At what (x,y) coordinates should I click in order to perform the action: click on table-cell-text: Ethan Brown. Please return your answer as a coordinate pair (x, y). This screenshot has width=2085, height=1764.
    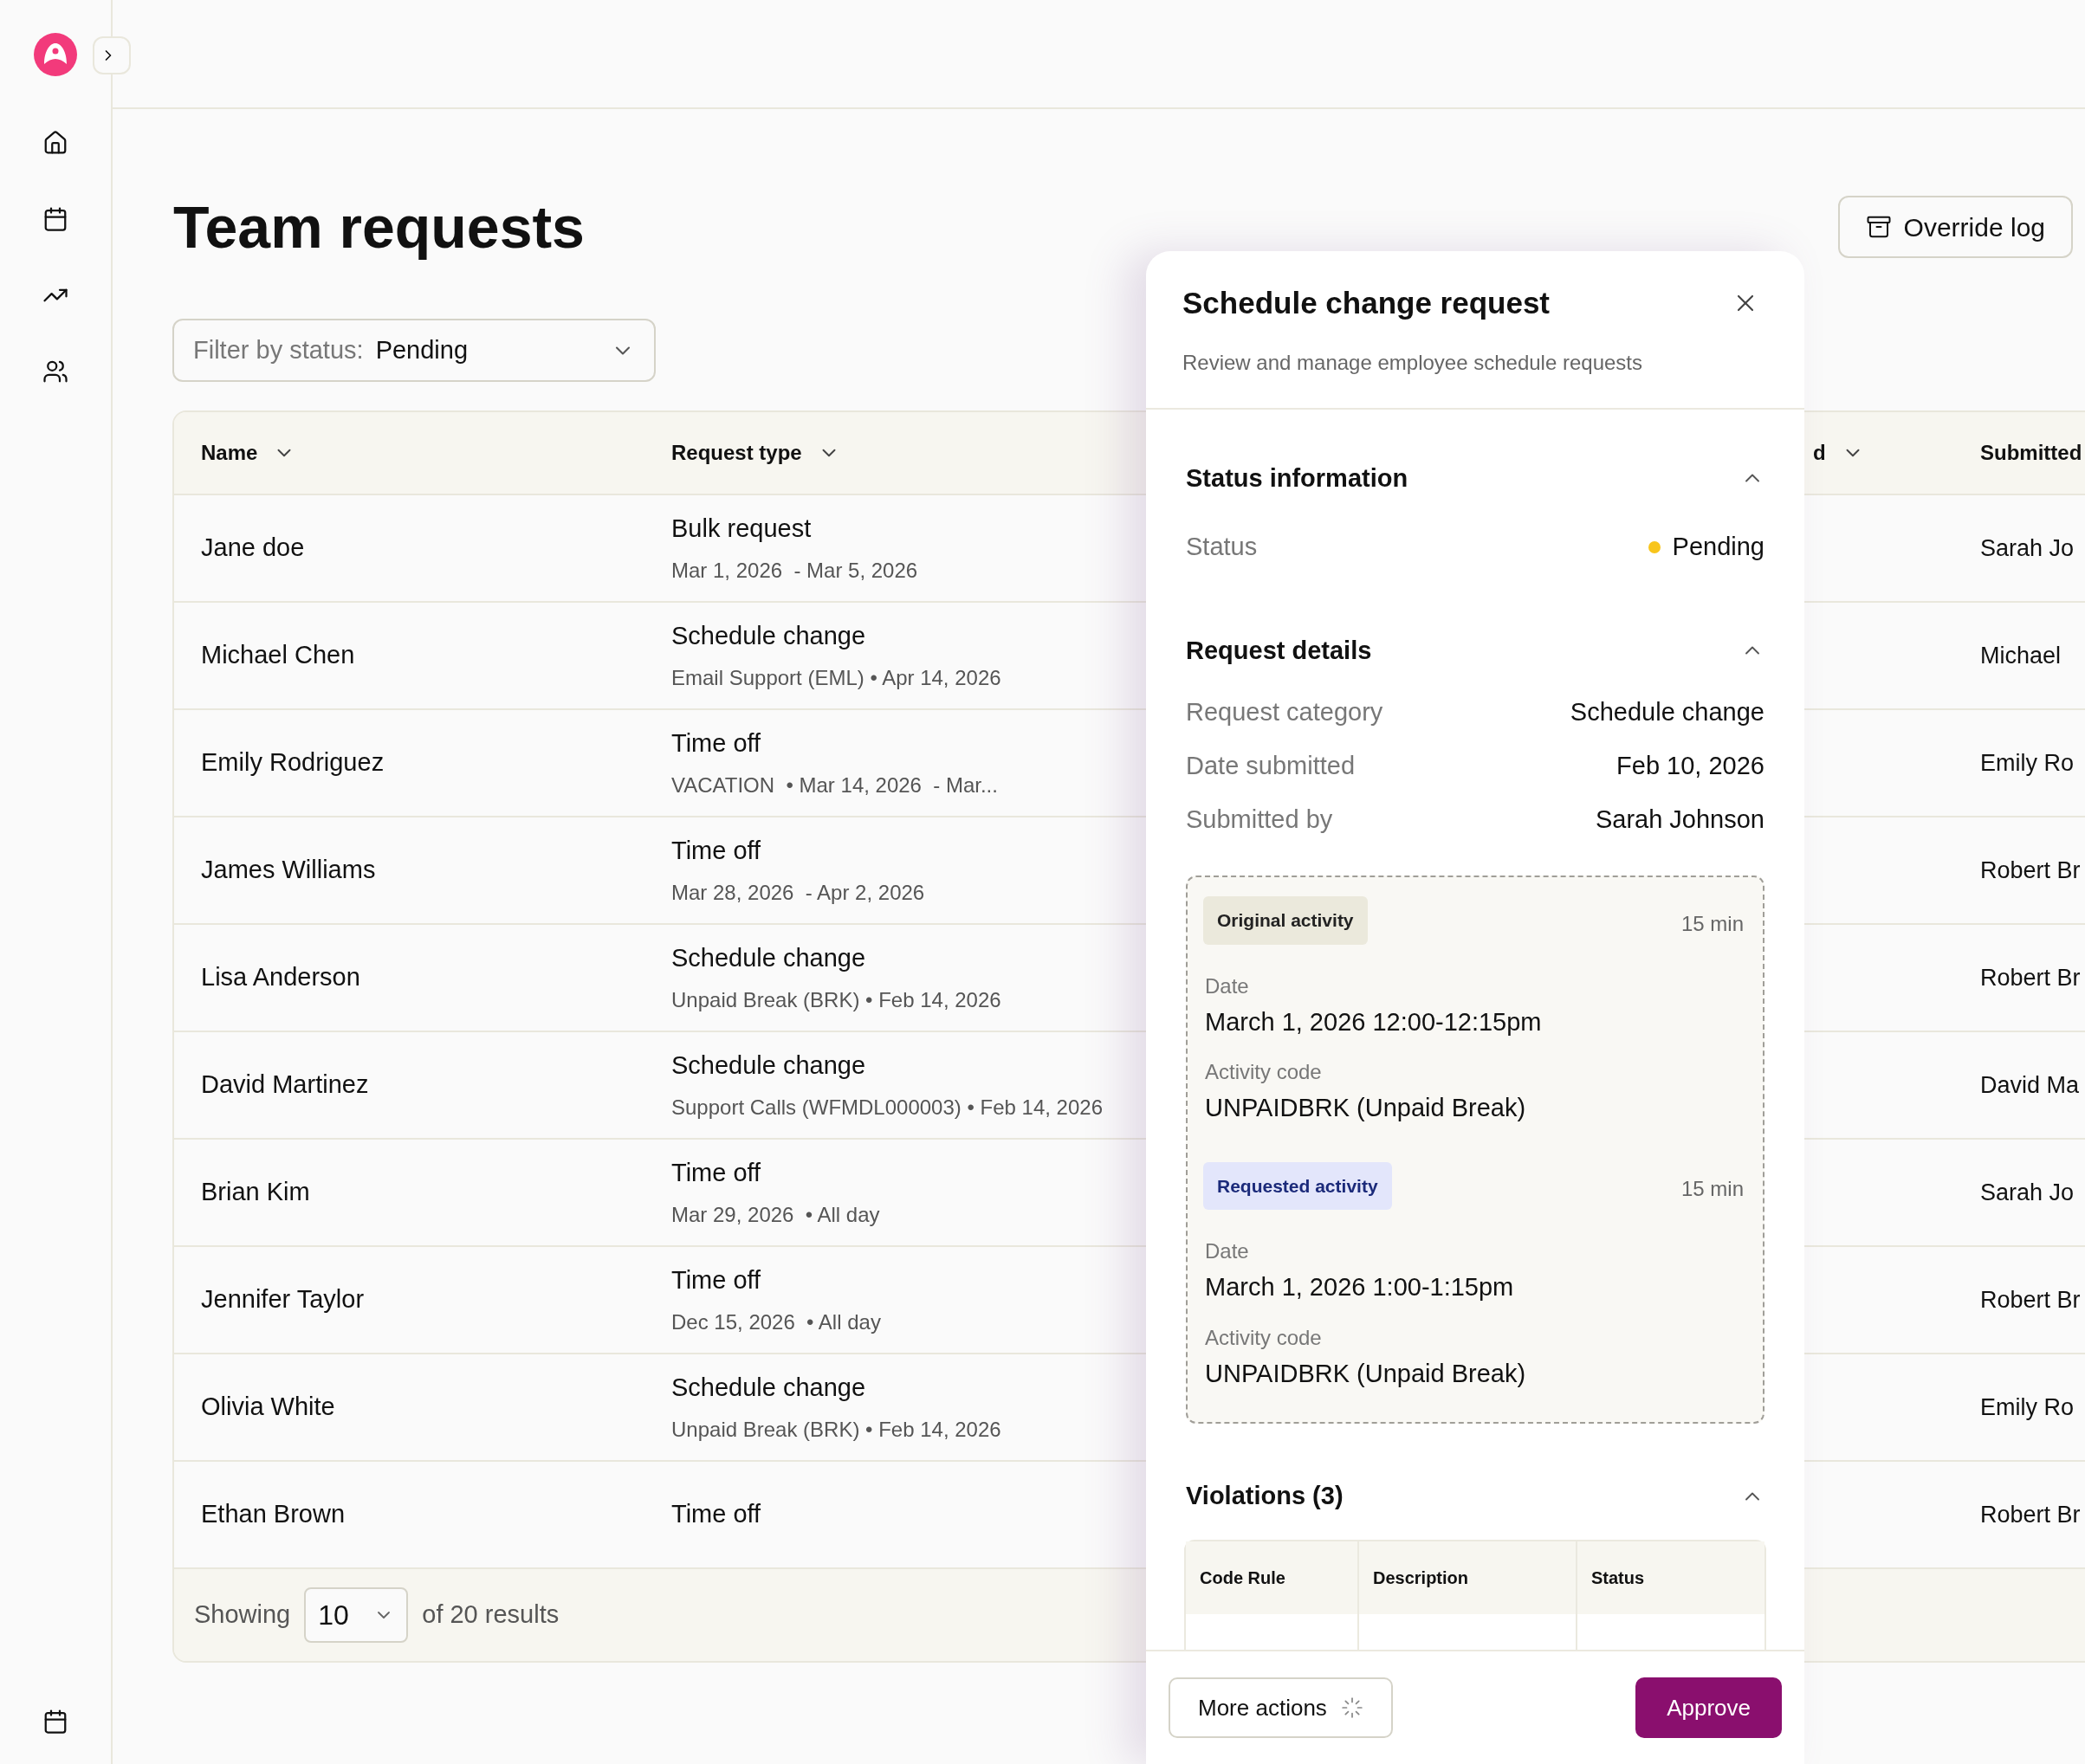
    Looking at the image, I should click on (274, 1514).